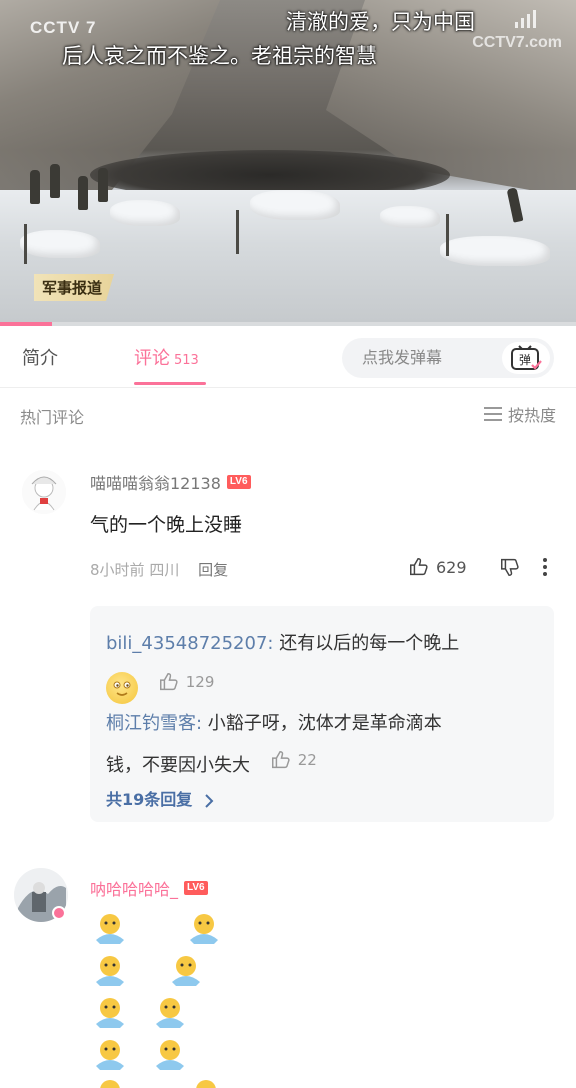  What do you see at coordinates (451, 567) in the screenshot?
I see `like-count: 629` at bounding box center [451, 567].